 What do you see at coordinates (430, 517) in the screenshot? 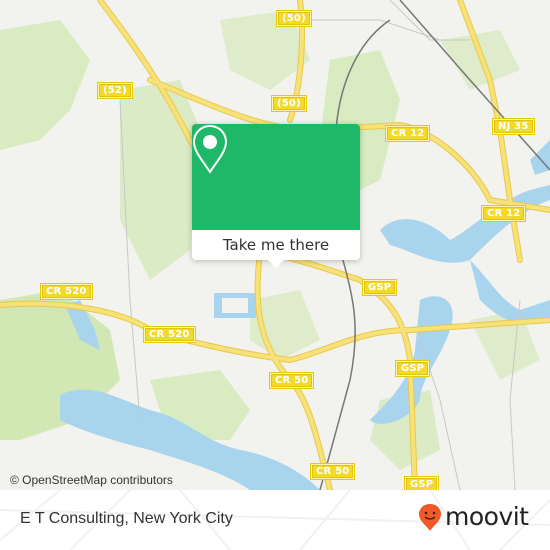
I see `moovit-face-icon` at bounding box center [430, 517].